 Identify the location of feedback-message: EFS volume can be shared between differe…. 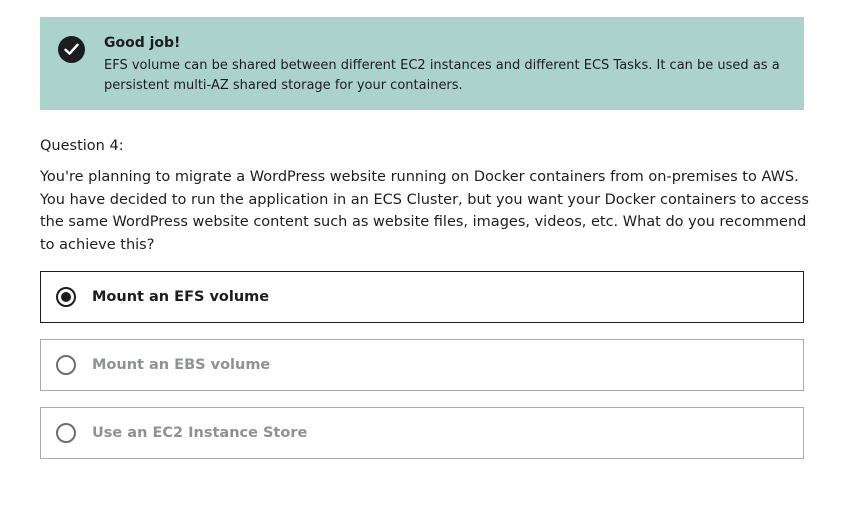
(442, 75).